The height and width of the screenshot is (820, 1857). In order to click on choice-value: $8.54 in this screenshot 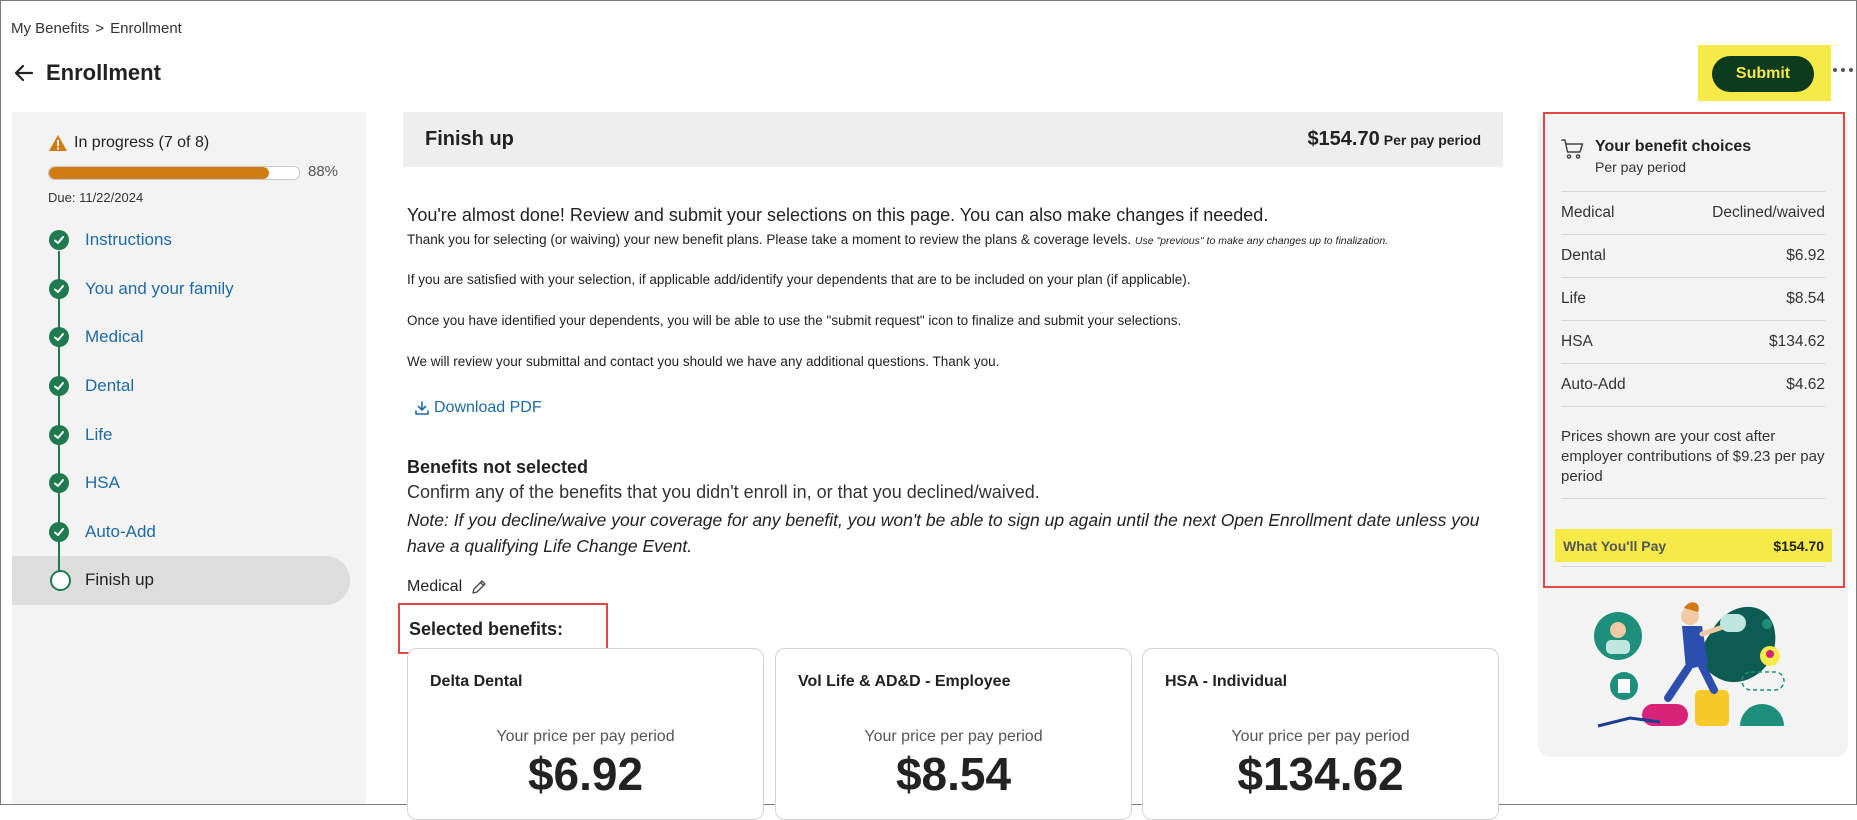, I will do `click(1805, 298)`.